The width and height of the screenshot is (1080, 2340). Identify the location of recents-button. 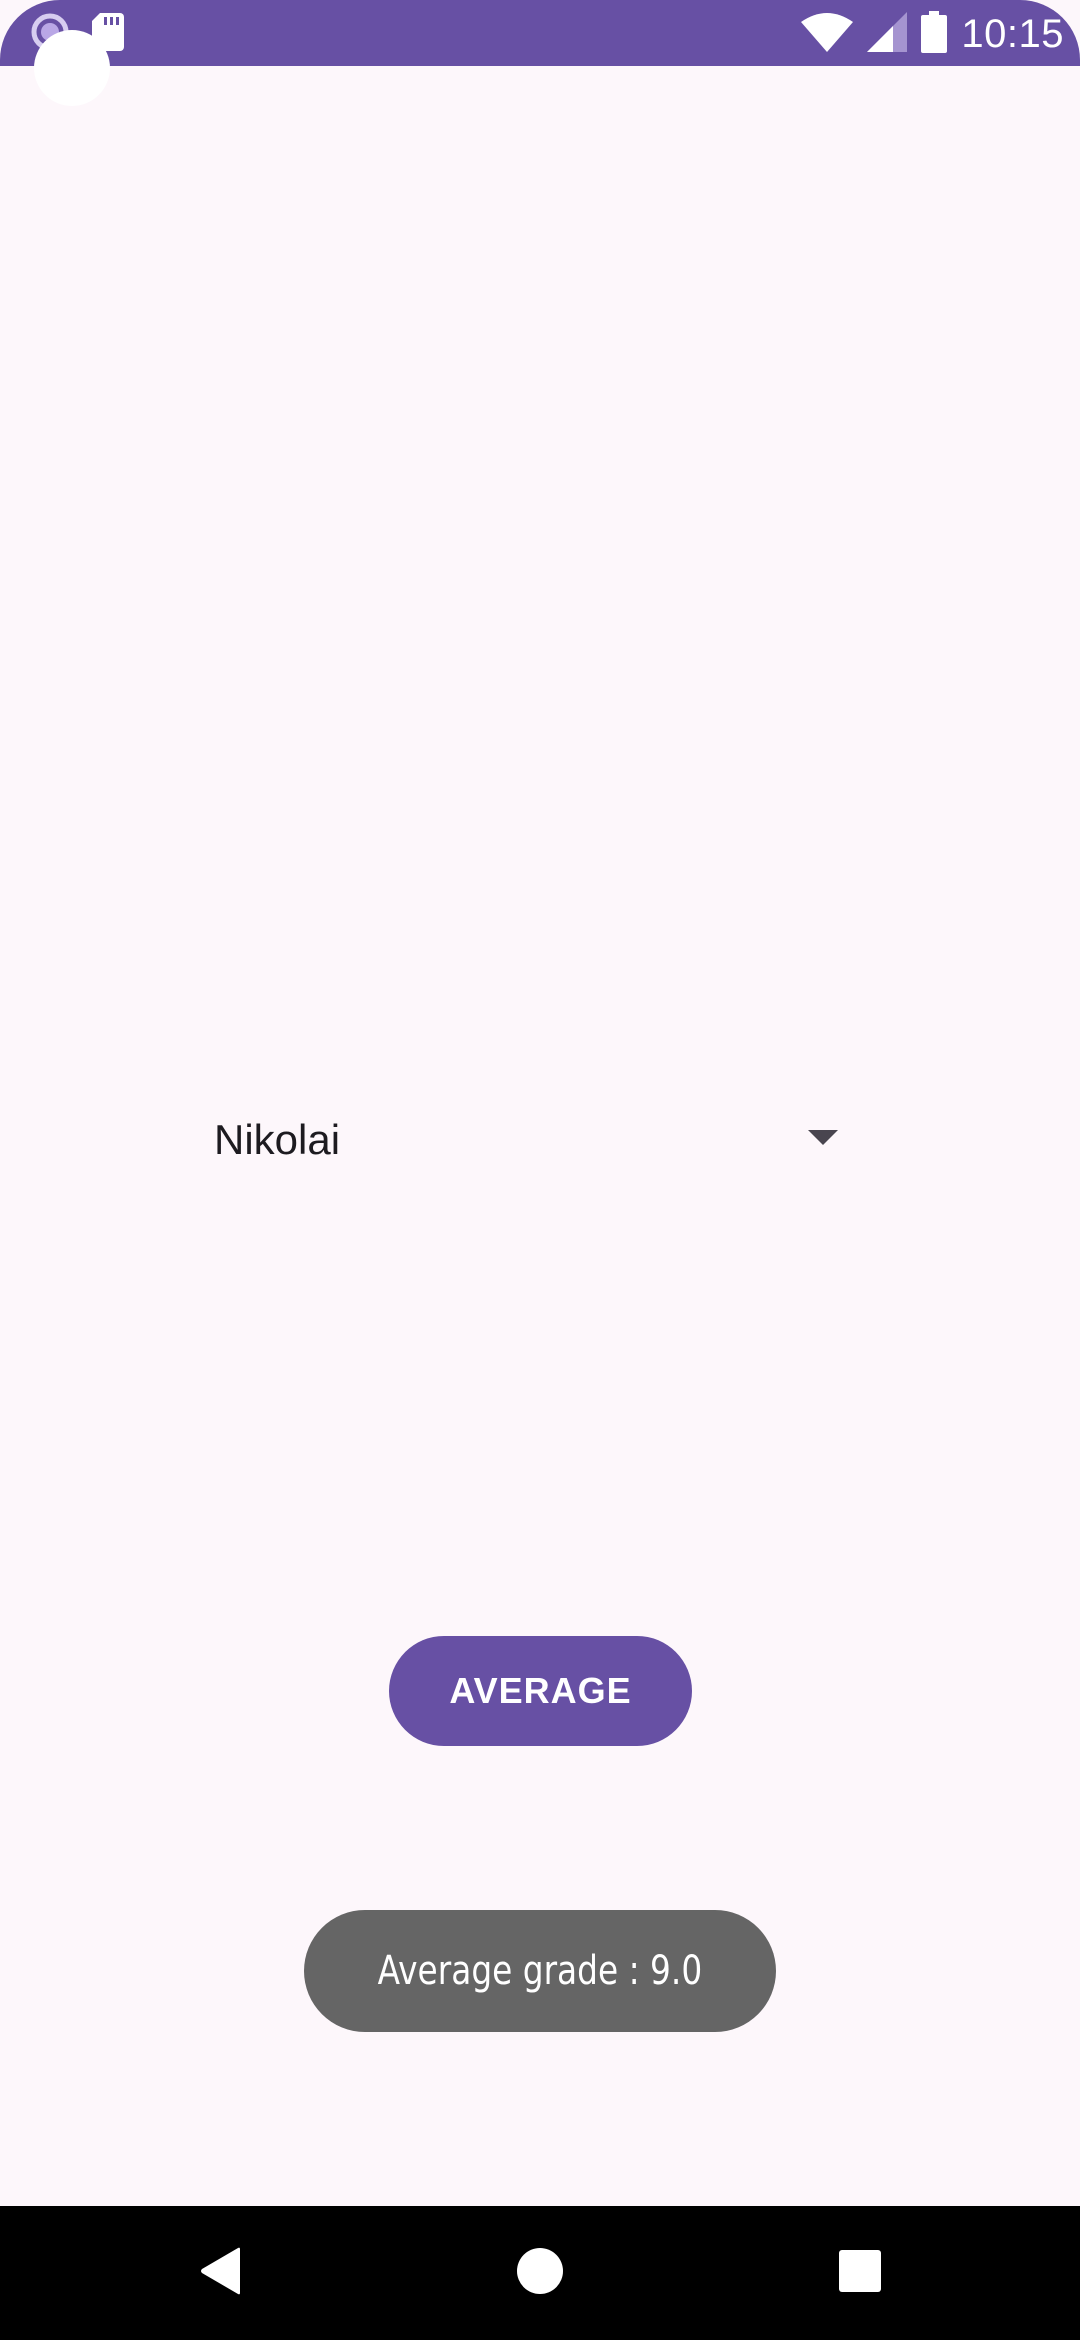
(860, 2273).